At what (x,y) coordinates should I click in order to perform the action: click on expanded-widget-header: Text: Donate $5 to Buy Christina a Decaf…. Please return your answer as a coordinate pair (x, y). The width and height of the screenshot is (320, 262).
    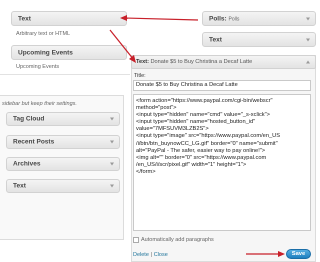
    Looking at the image, I should click on (223, 62).